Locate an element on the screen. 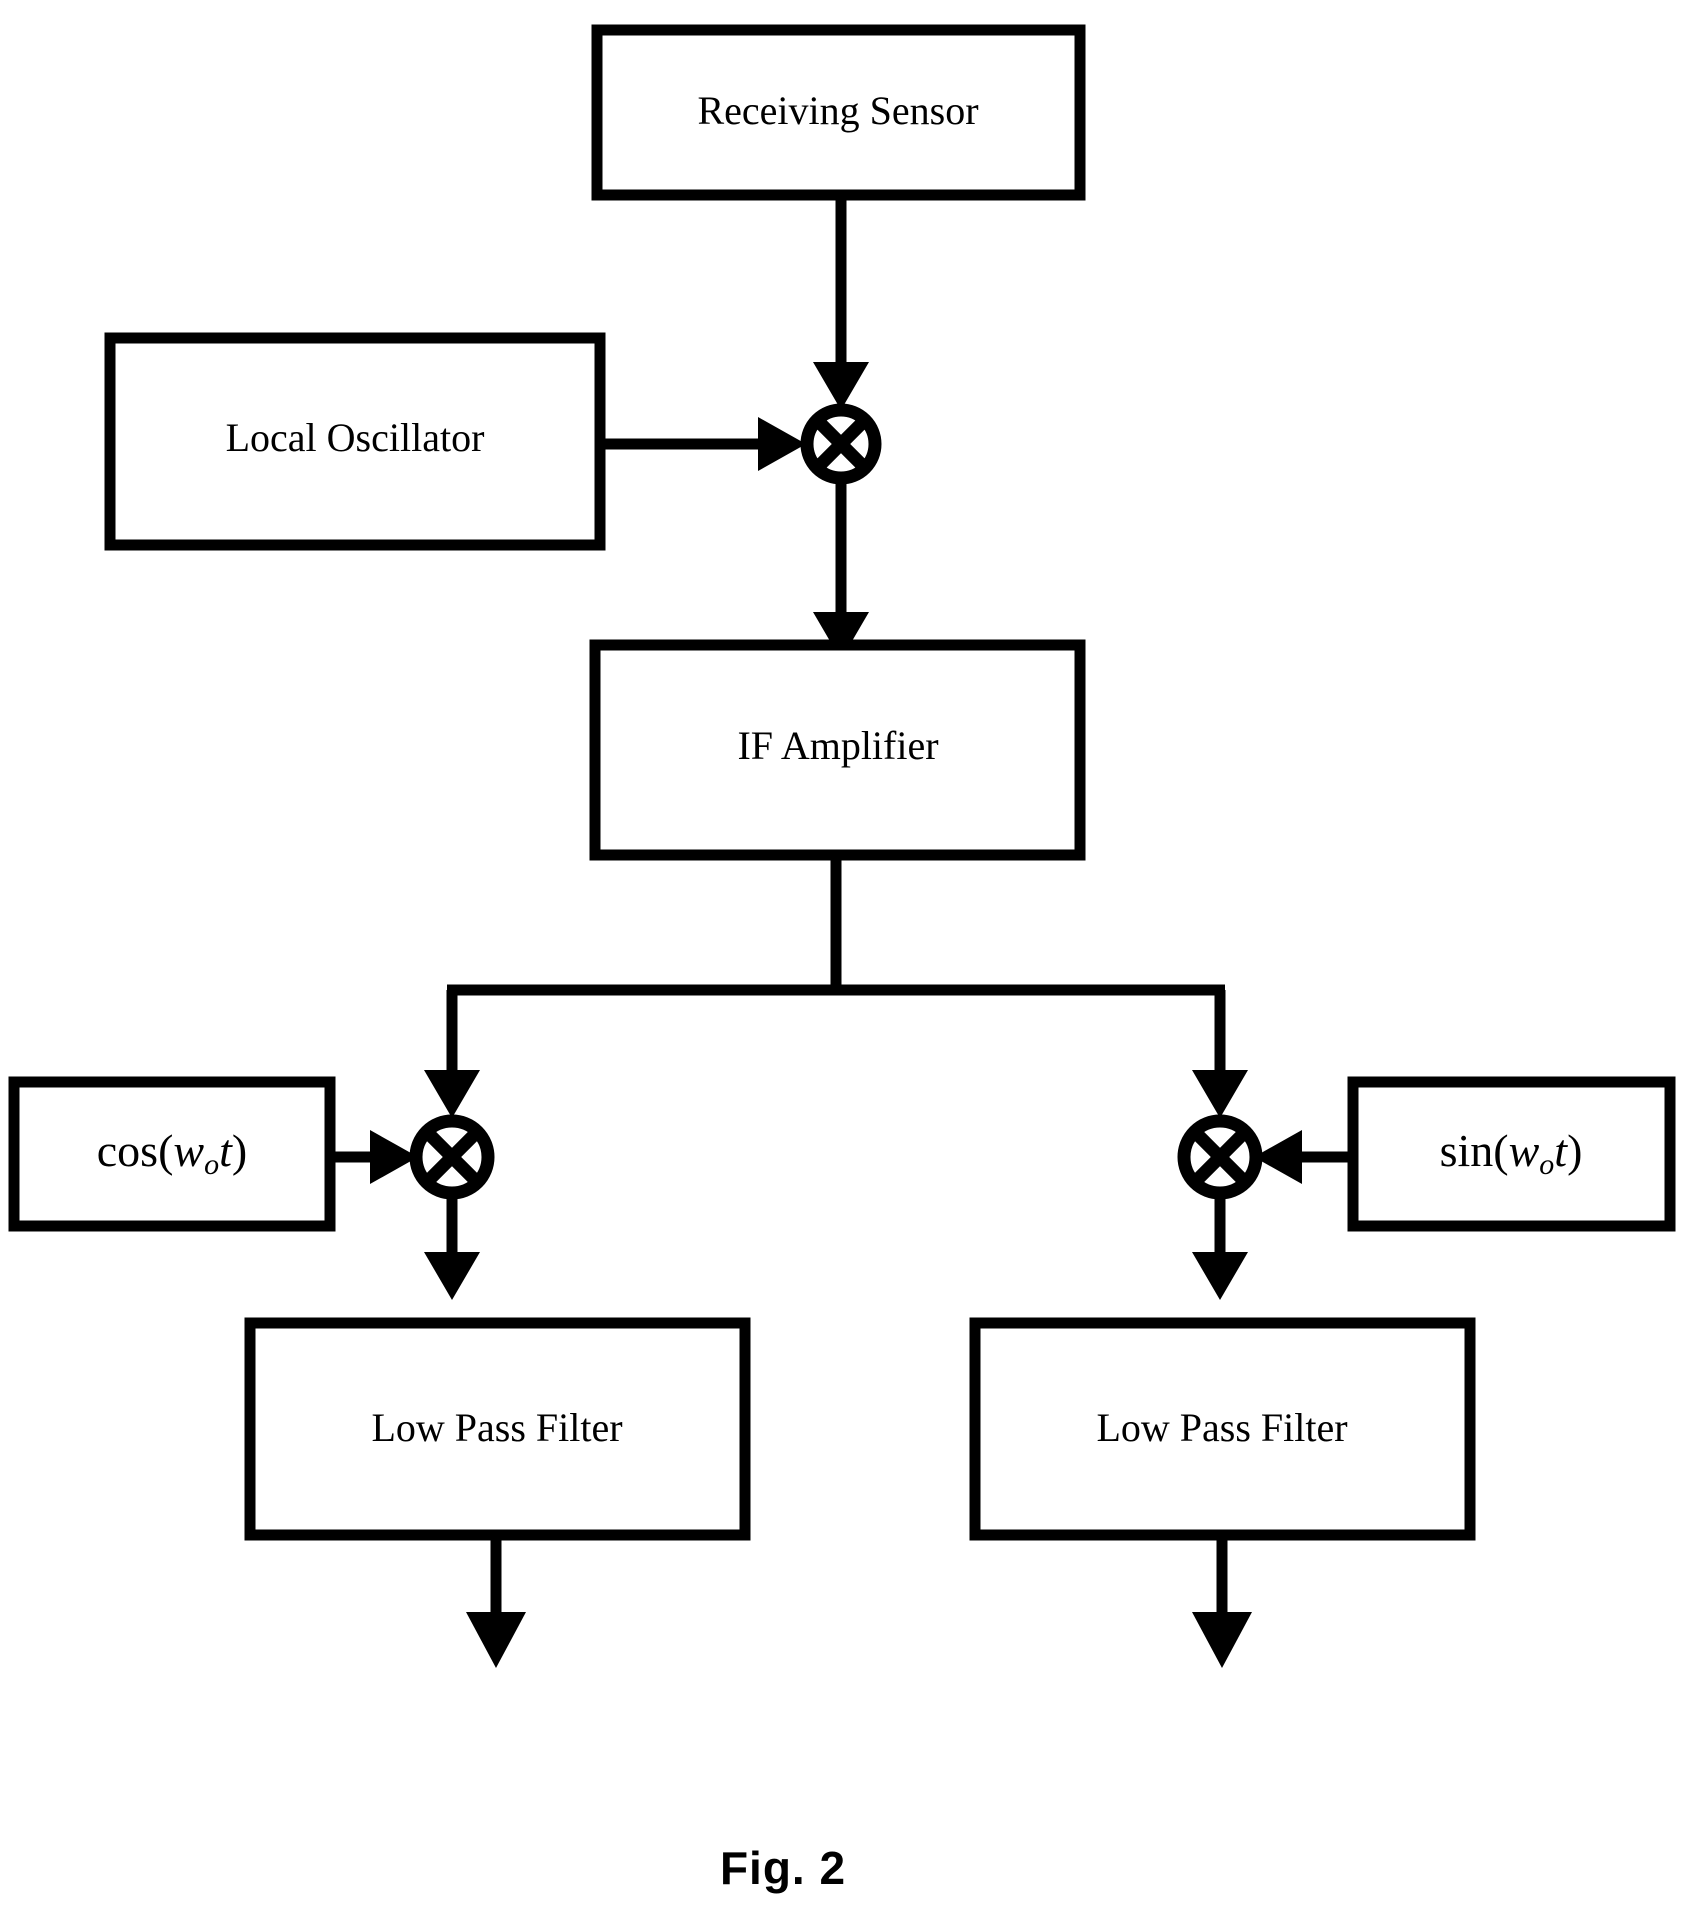 The height and width of the screenshot is (1921, 1707). wire-lpf-i-output is located at coordinates (496, 1601).